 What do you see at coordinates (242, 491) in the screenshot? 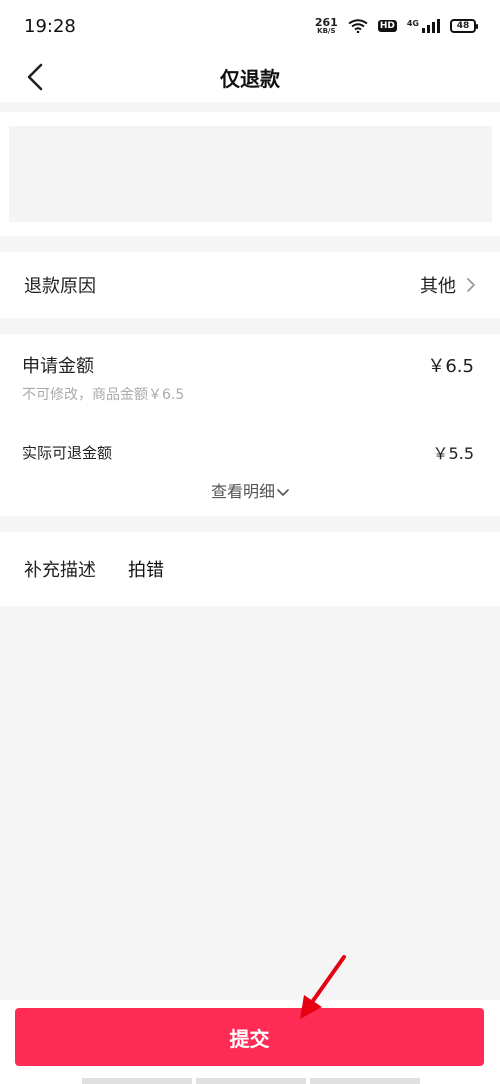
I see `view-details-label: 查看明细` at bounding box center [242, 491].